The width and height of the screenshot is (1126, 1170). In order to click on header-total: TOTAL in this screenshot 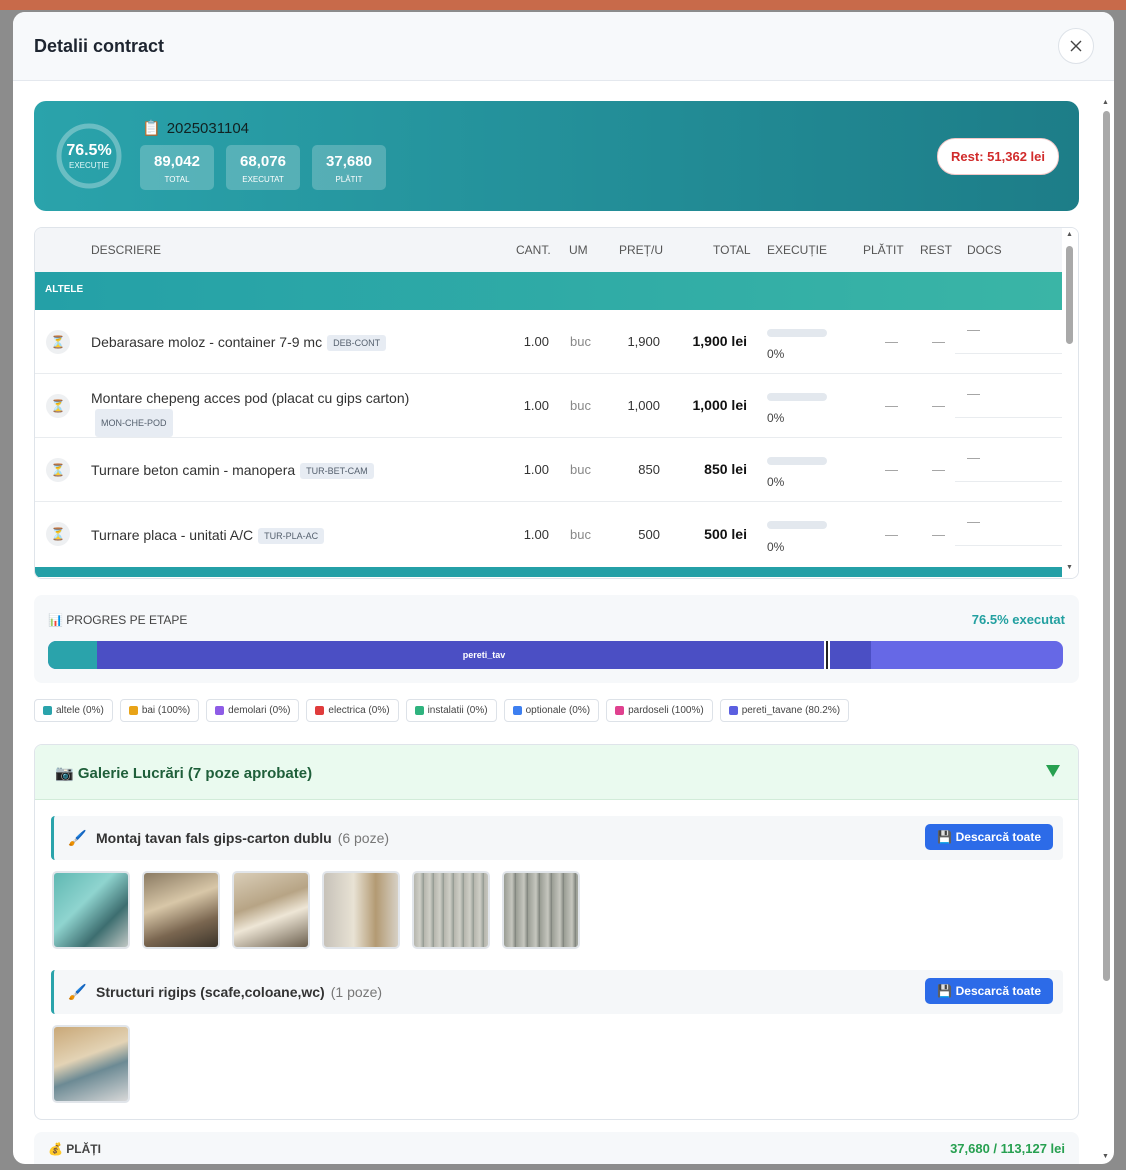, I will do `click(732, 250)`.